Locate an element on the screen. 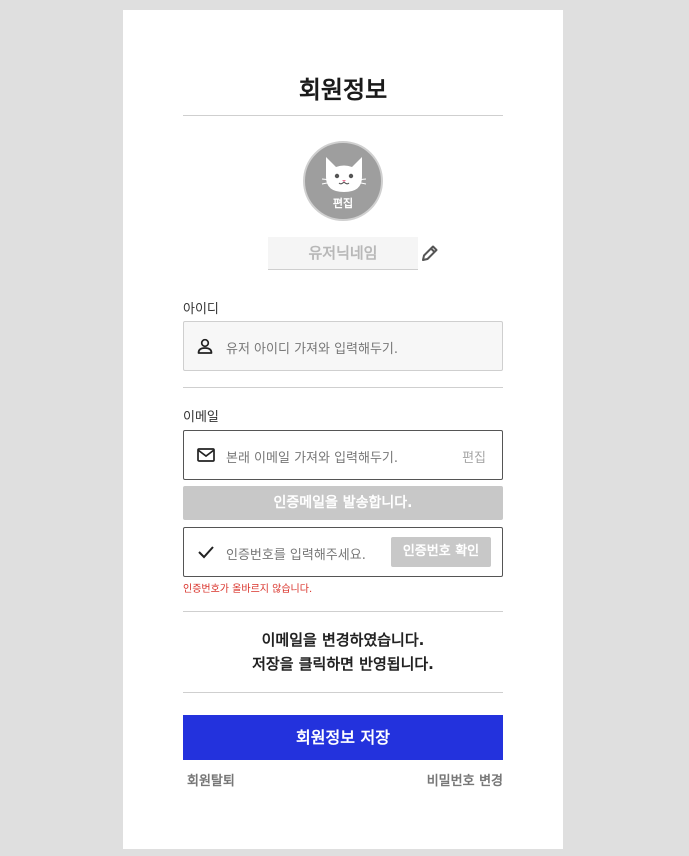 The width and height of the screenshot is (689, 856). change-password-link: 비밀번호 변경 is located at coordinates (465, 779).